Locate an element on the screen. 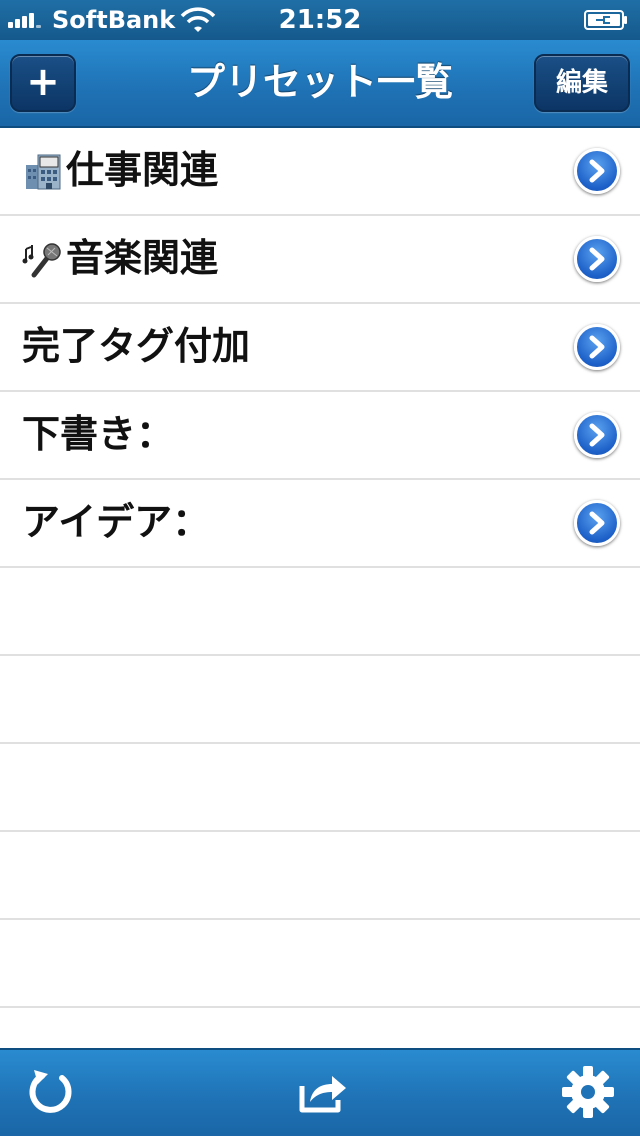 The height and width of the screenshot is (1136, 640). status-time: 21:52 is located at coordinates (320, 20).